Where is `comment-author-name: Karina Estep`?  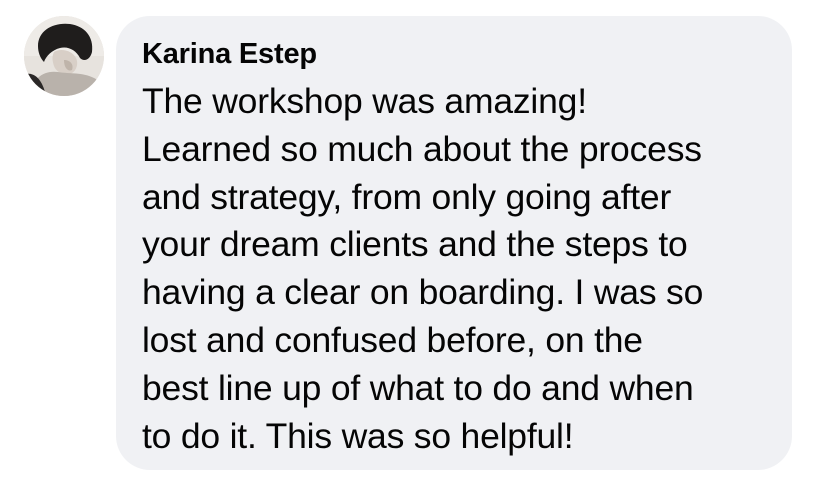
comment-author-name: Karina Estep is located at coordinates (455, 54).